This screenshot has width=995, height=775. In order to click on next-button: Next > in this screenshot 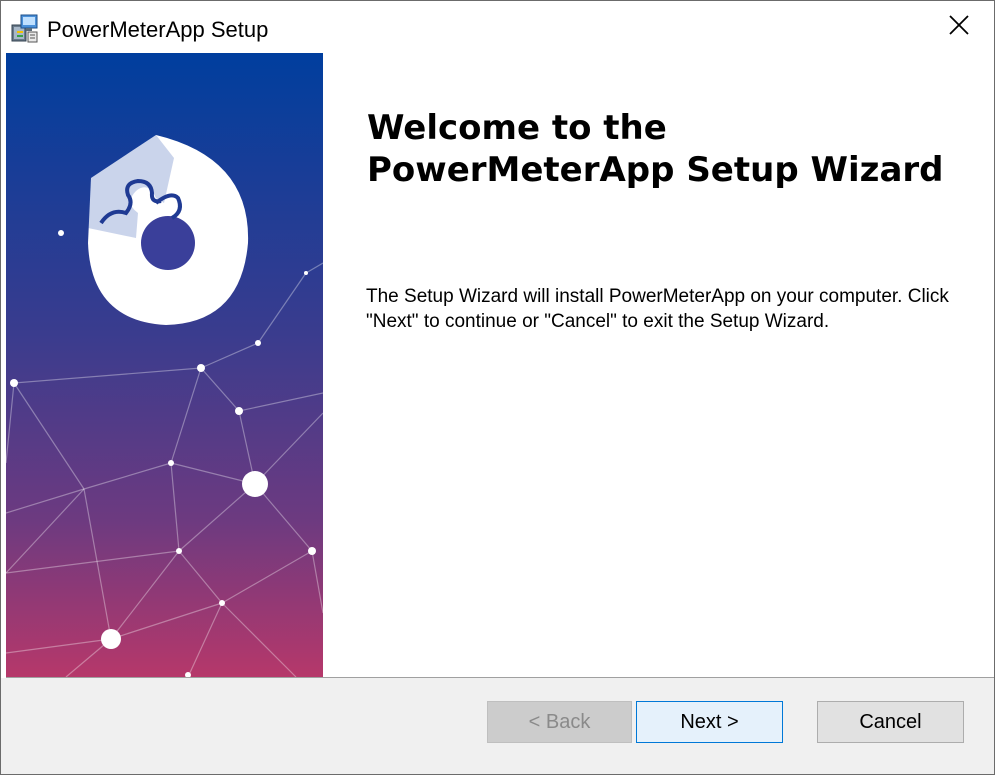, I will do `click(709, 722)`.